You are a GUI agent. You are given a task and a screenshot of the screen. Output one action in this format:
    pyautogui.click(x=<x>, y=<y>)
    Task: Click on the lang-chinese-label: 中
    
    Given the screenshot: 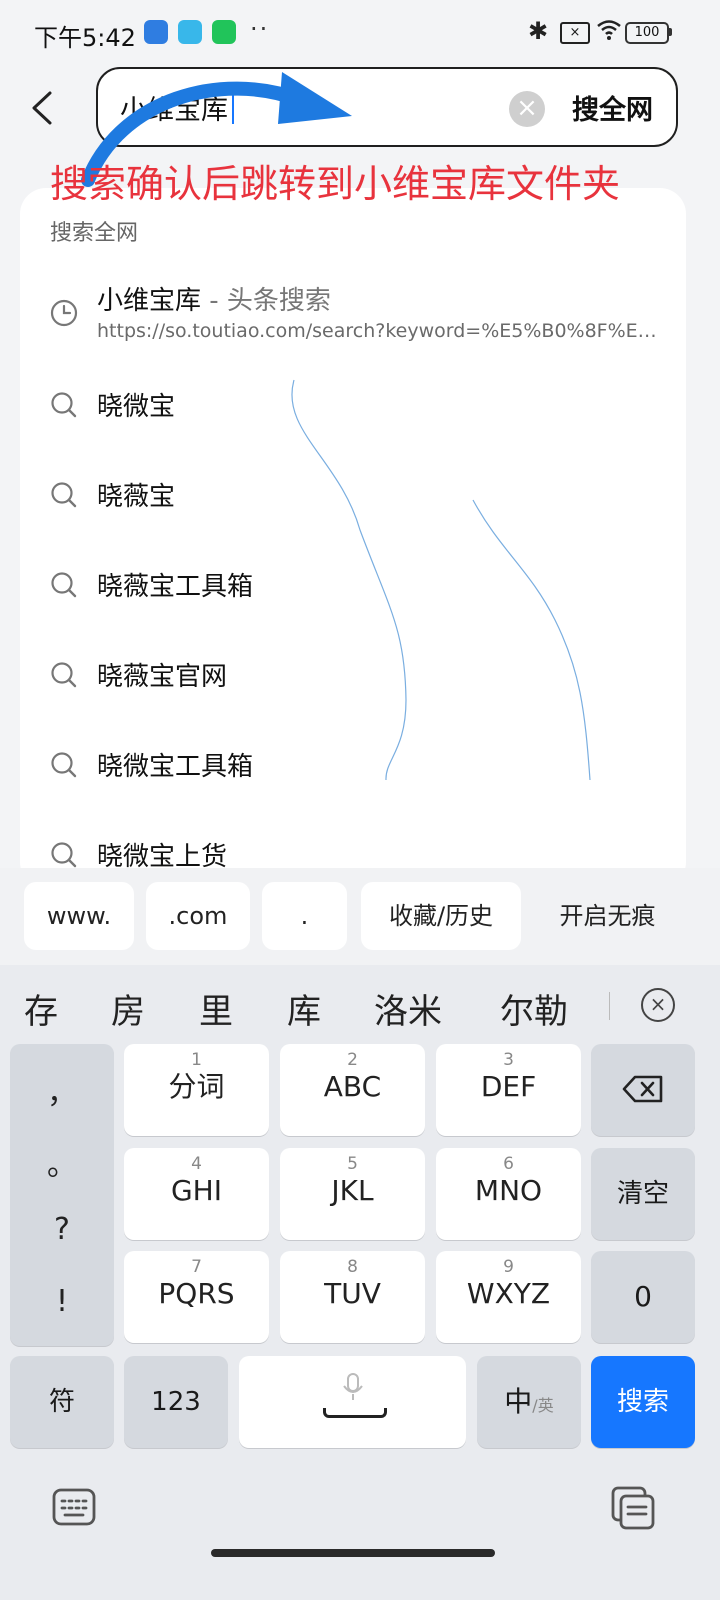 What is the action you would take?
    pyautogui.click(x=518, y=1401)
    